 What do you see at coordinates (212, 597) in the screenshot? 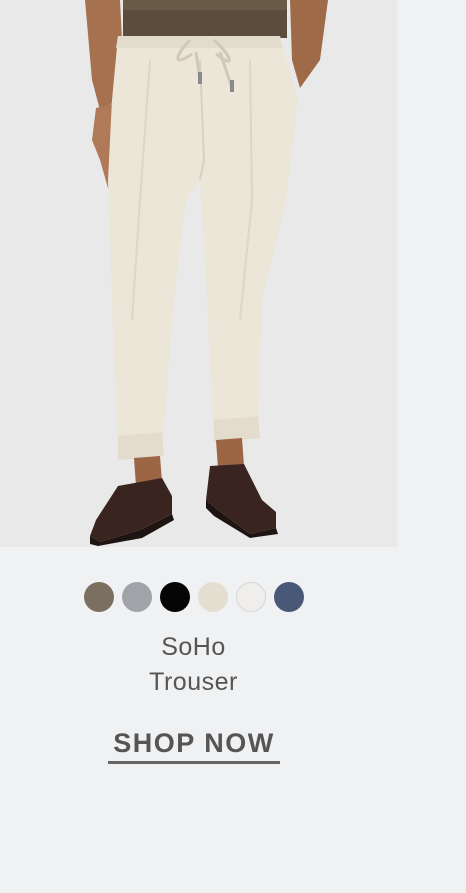
I see `swatch-stone` at bounding box center [212, 597].